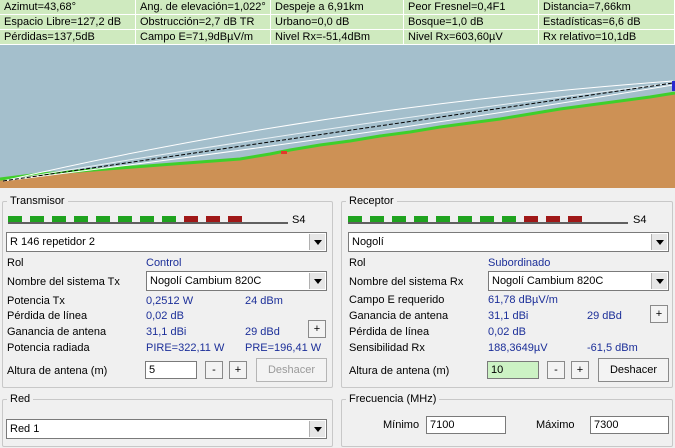 The height and width of the screenshot is (448, 675). I want to click on rx-sensitivity-dbm: -61,5 dBm, so click(612, 348).